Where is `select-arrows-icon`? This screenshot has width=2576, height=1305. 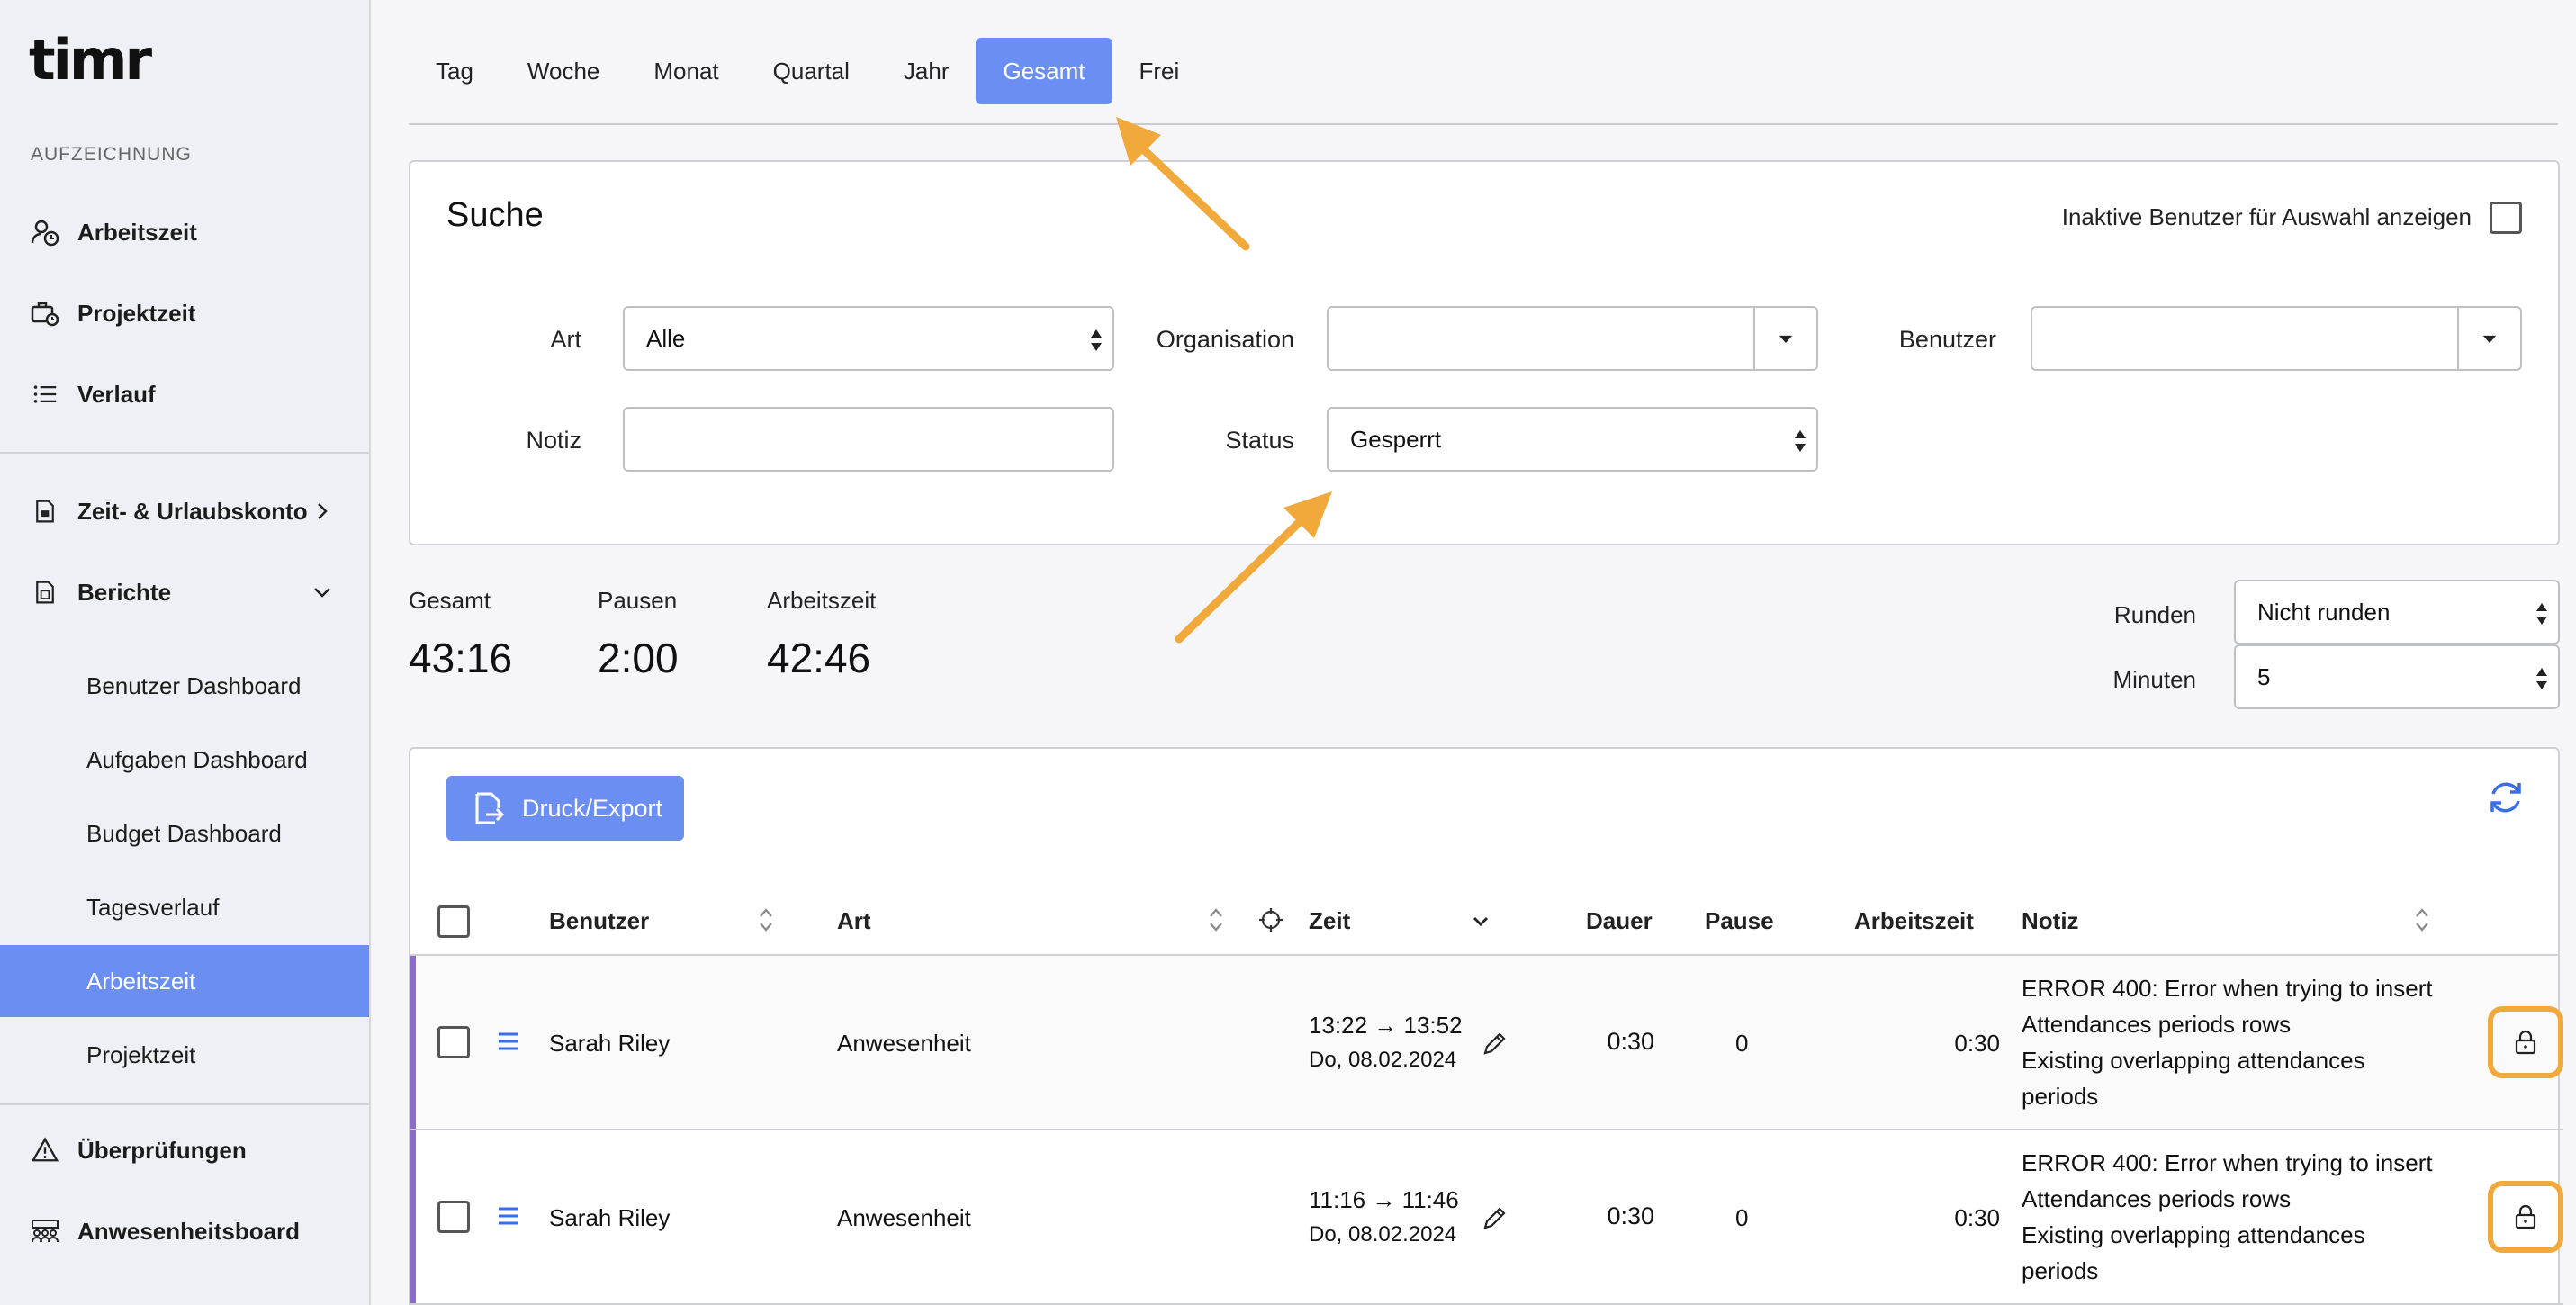 select-arrows-icon is located at coordinates (1096, 340).